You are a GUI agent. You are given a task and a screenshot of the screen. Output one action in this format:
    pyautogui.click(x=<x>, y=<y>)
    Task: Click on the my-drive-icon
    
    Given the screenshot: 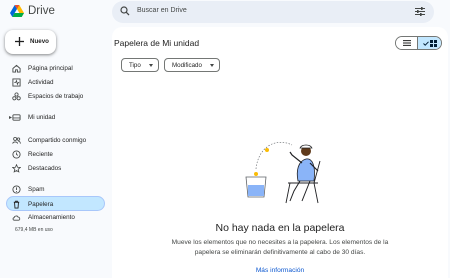 What is the action you would take?
    pyautogui.click(x=16, y=117)
    